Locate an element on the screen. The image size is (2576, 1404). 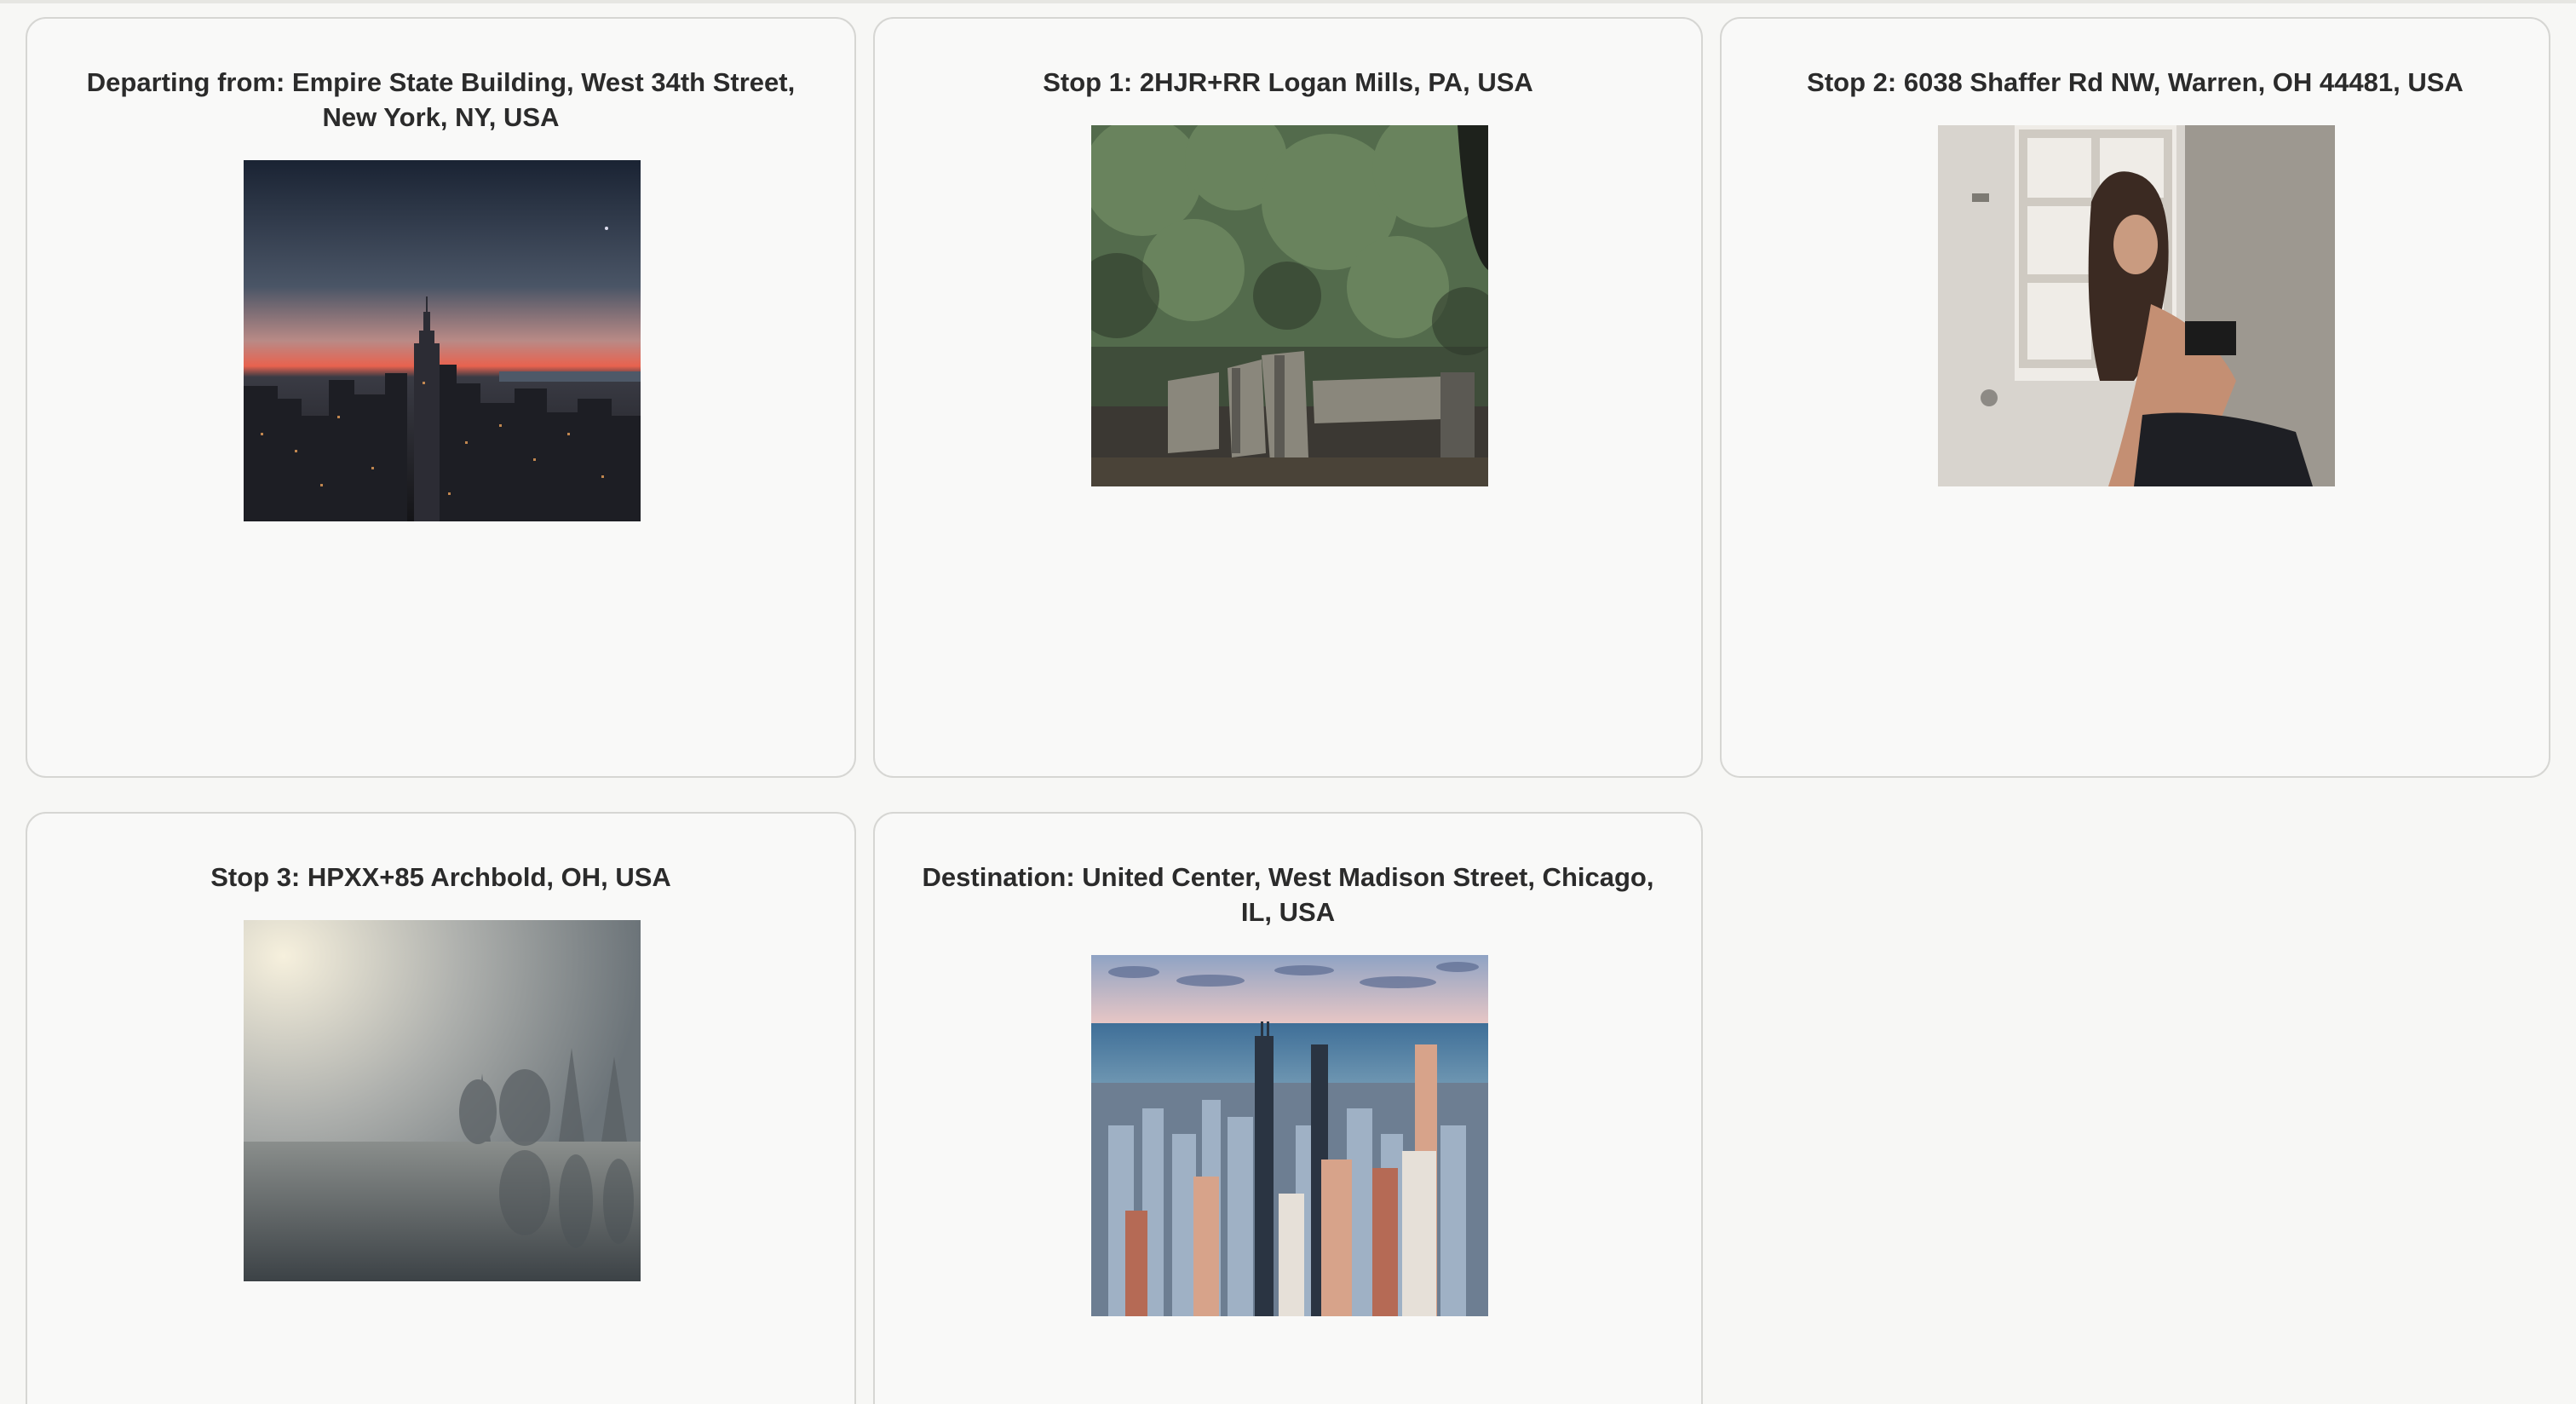
stop-photo-warren is located at coordinates (2136, 305).